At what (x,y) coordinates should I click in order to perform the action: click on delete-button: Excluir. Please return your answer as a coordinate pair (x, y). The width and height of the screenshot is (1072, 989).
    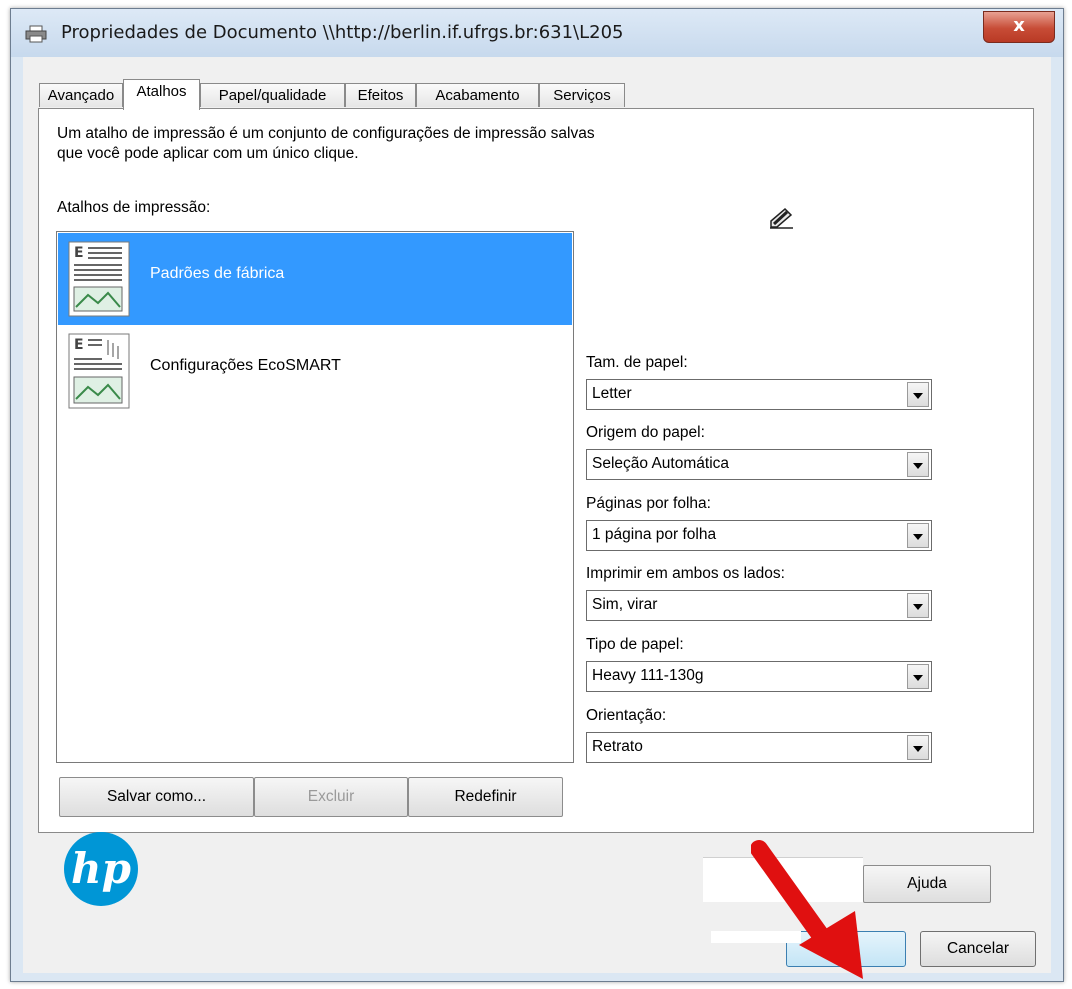
    Looking at the image, I should click on (331, 797).